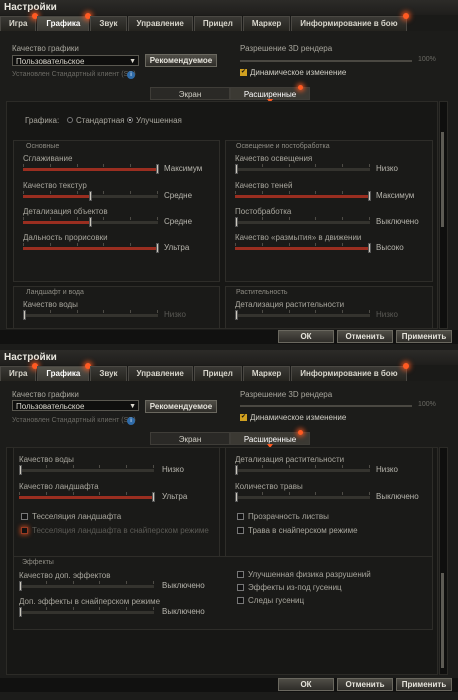 This screenshot has height=700, width=458. Describe the element at coordinates (55, 292) in the screenshot. I see `group-landscape-title: Ландшафт и вода` at that location.